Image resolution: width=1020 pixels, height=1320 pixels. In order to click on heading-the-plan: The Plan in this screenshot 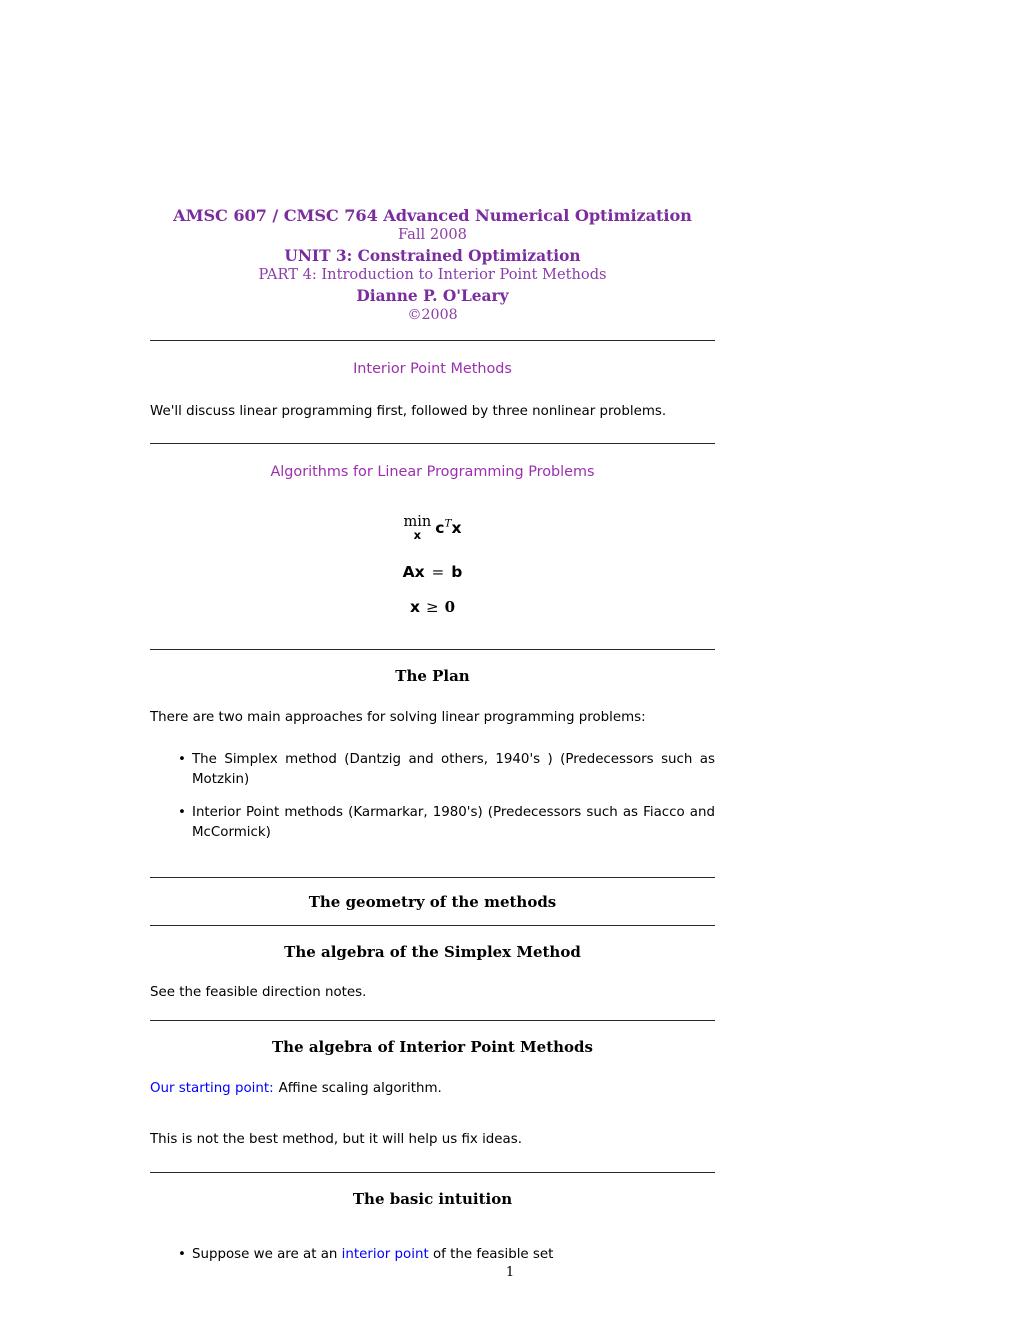, I will do `click(432, 675)`.